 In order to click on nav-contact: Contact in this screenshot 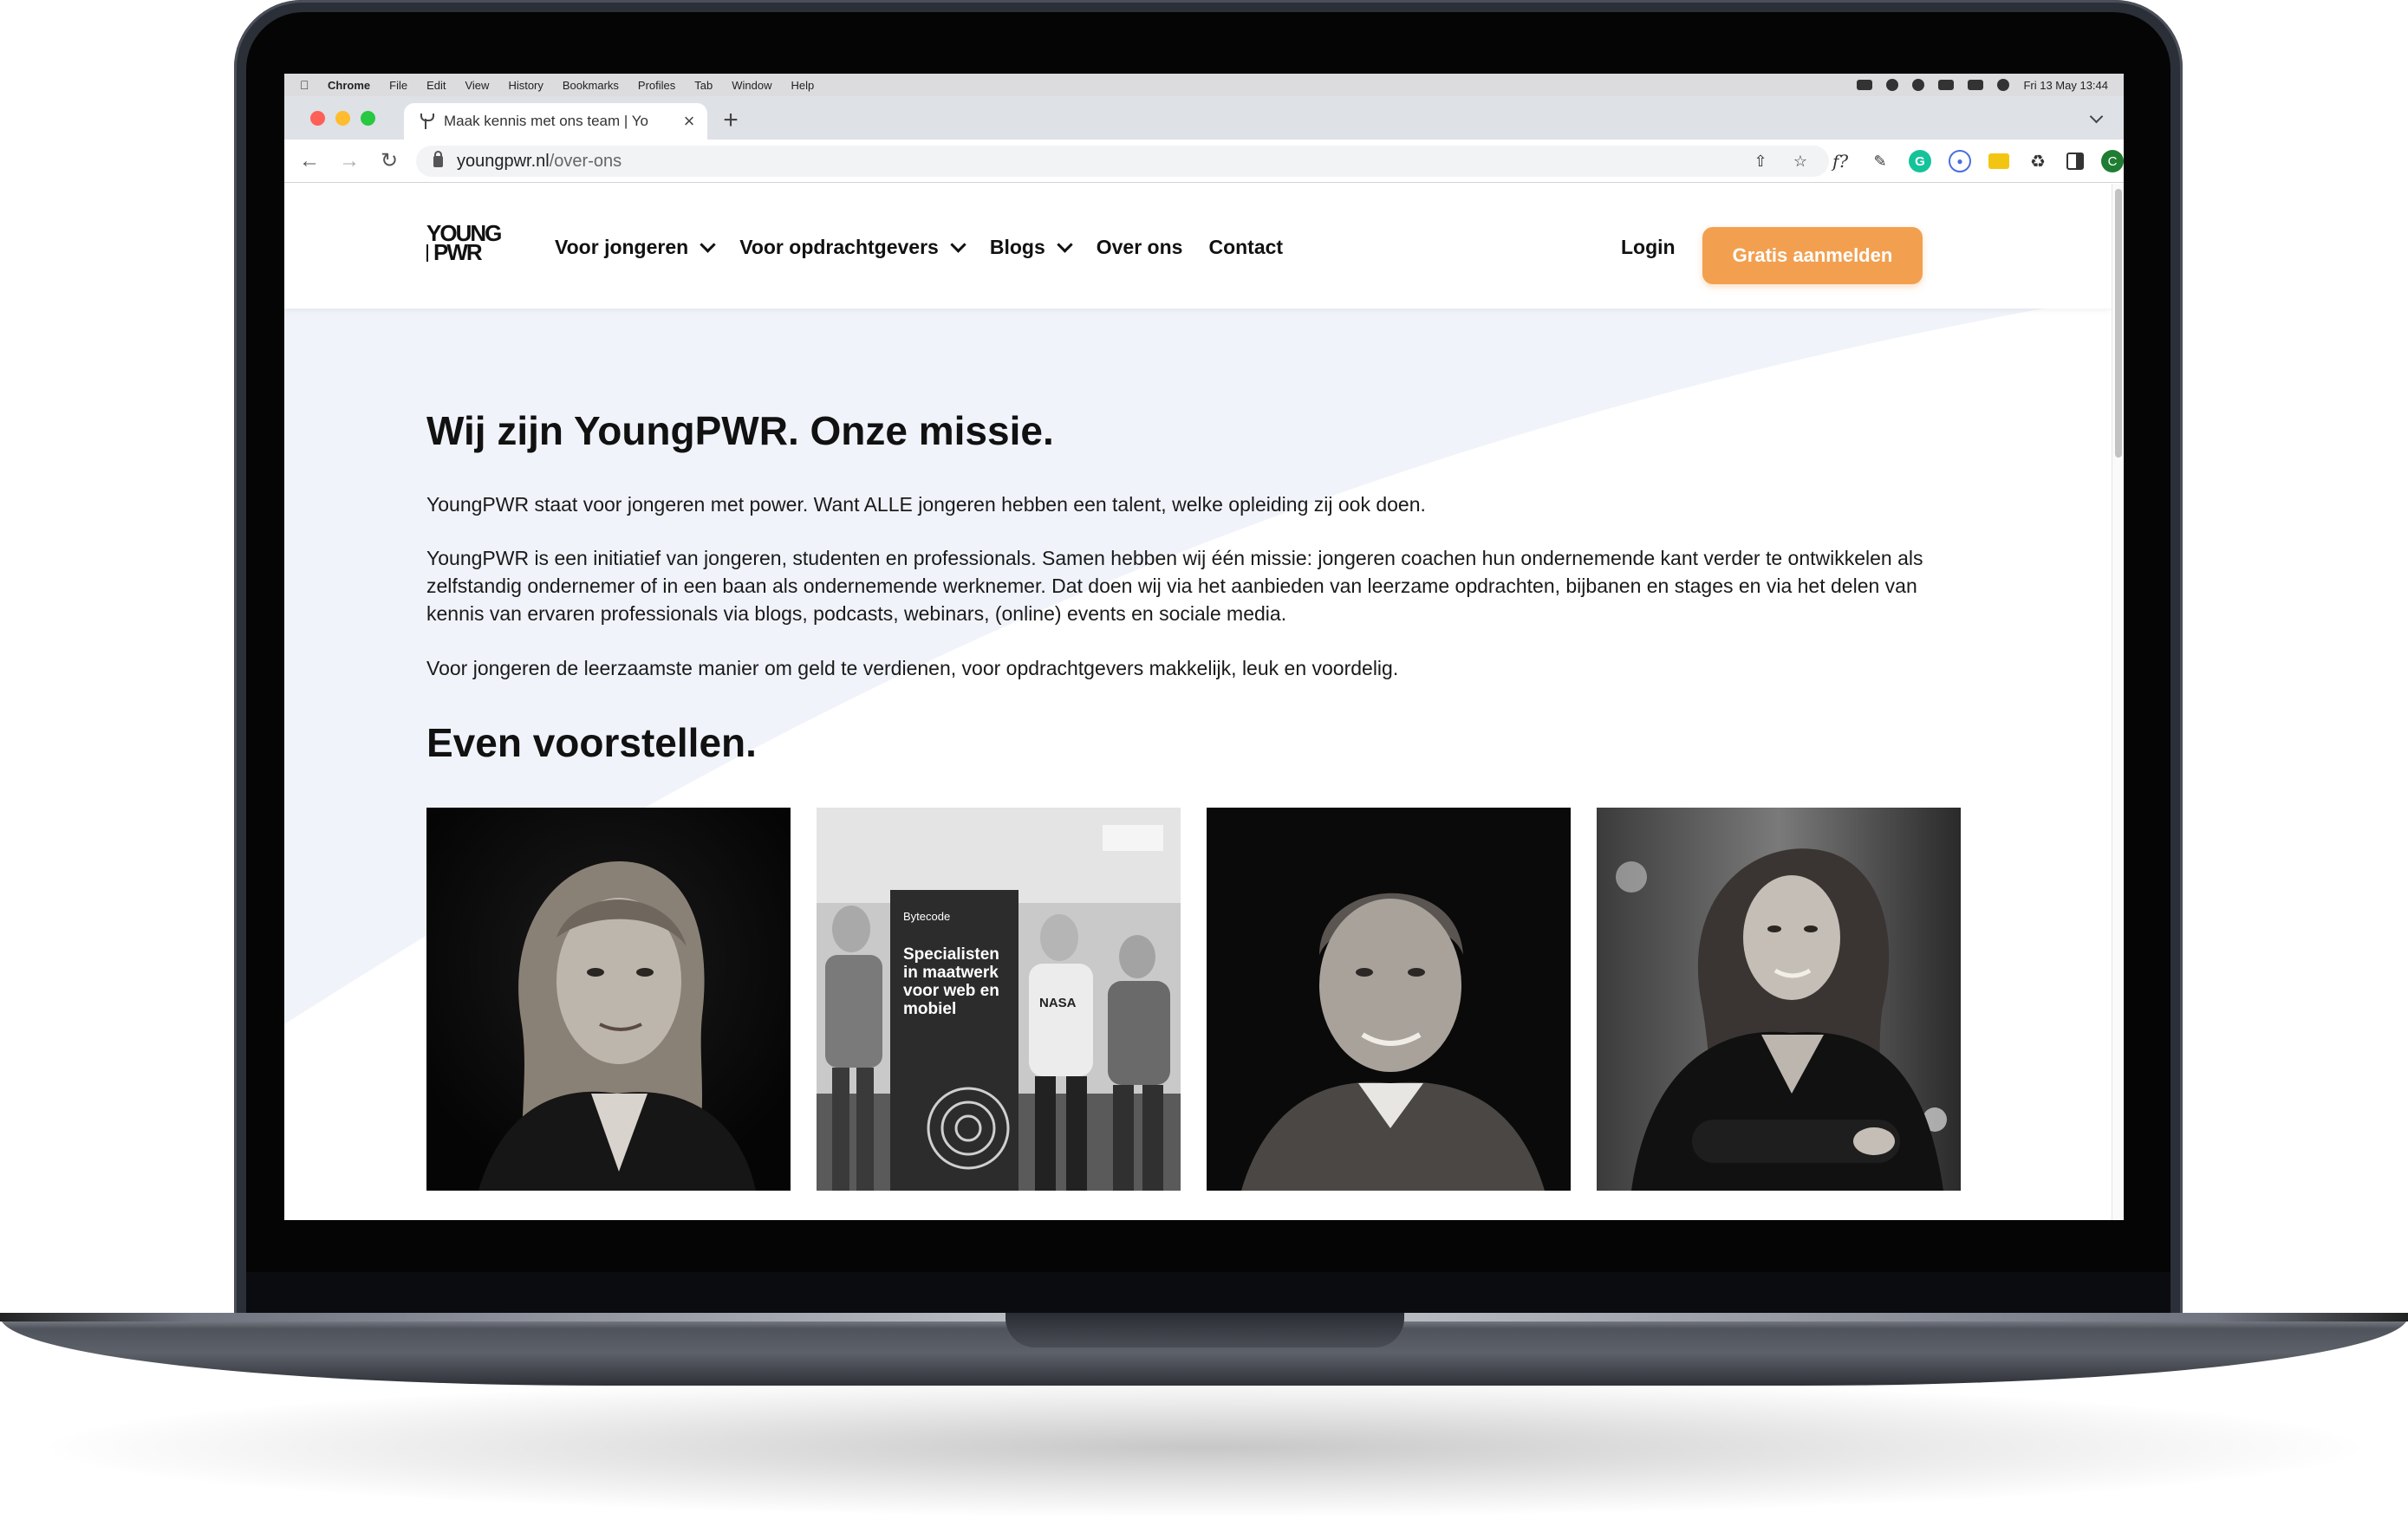, I will do `click(1245, 247)`.